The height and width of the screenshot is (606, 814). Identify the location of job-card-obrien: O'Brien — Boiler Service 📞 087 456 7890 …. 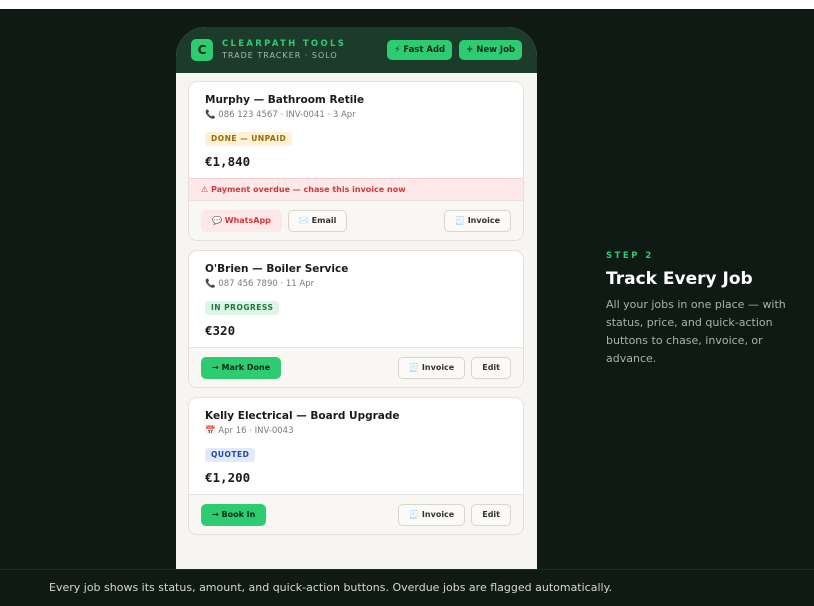
(356, 319).